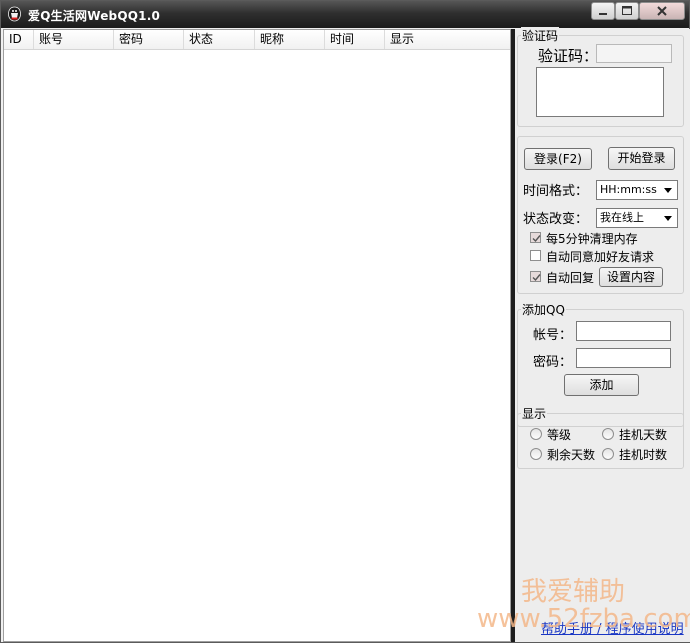 The height and width of the screenshot is (643, 690). What do you see at coordinates (601, 385) in the screenshot?
I see `add-button: 添加` at bounding box center [601, 385].